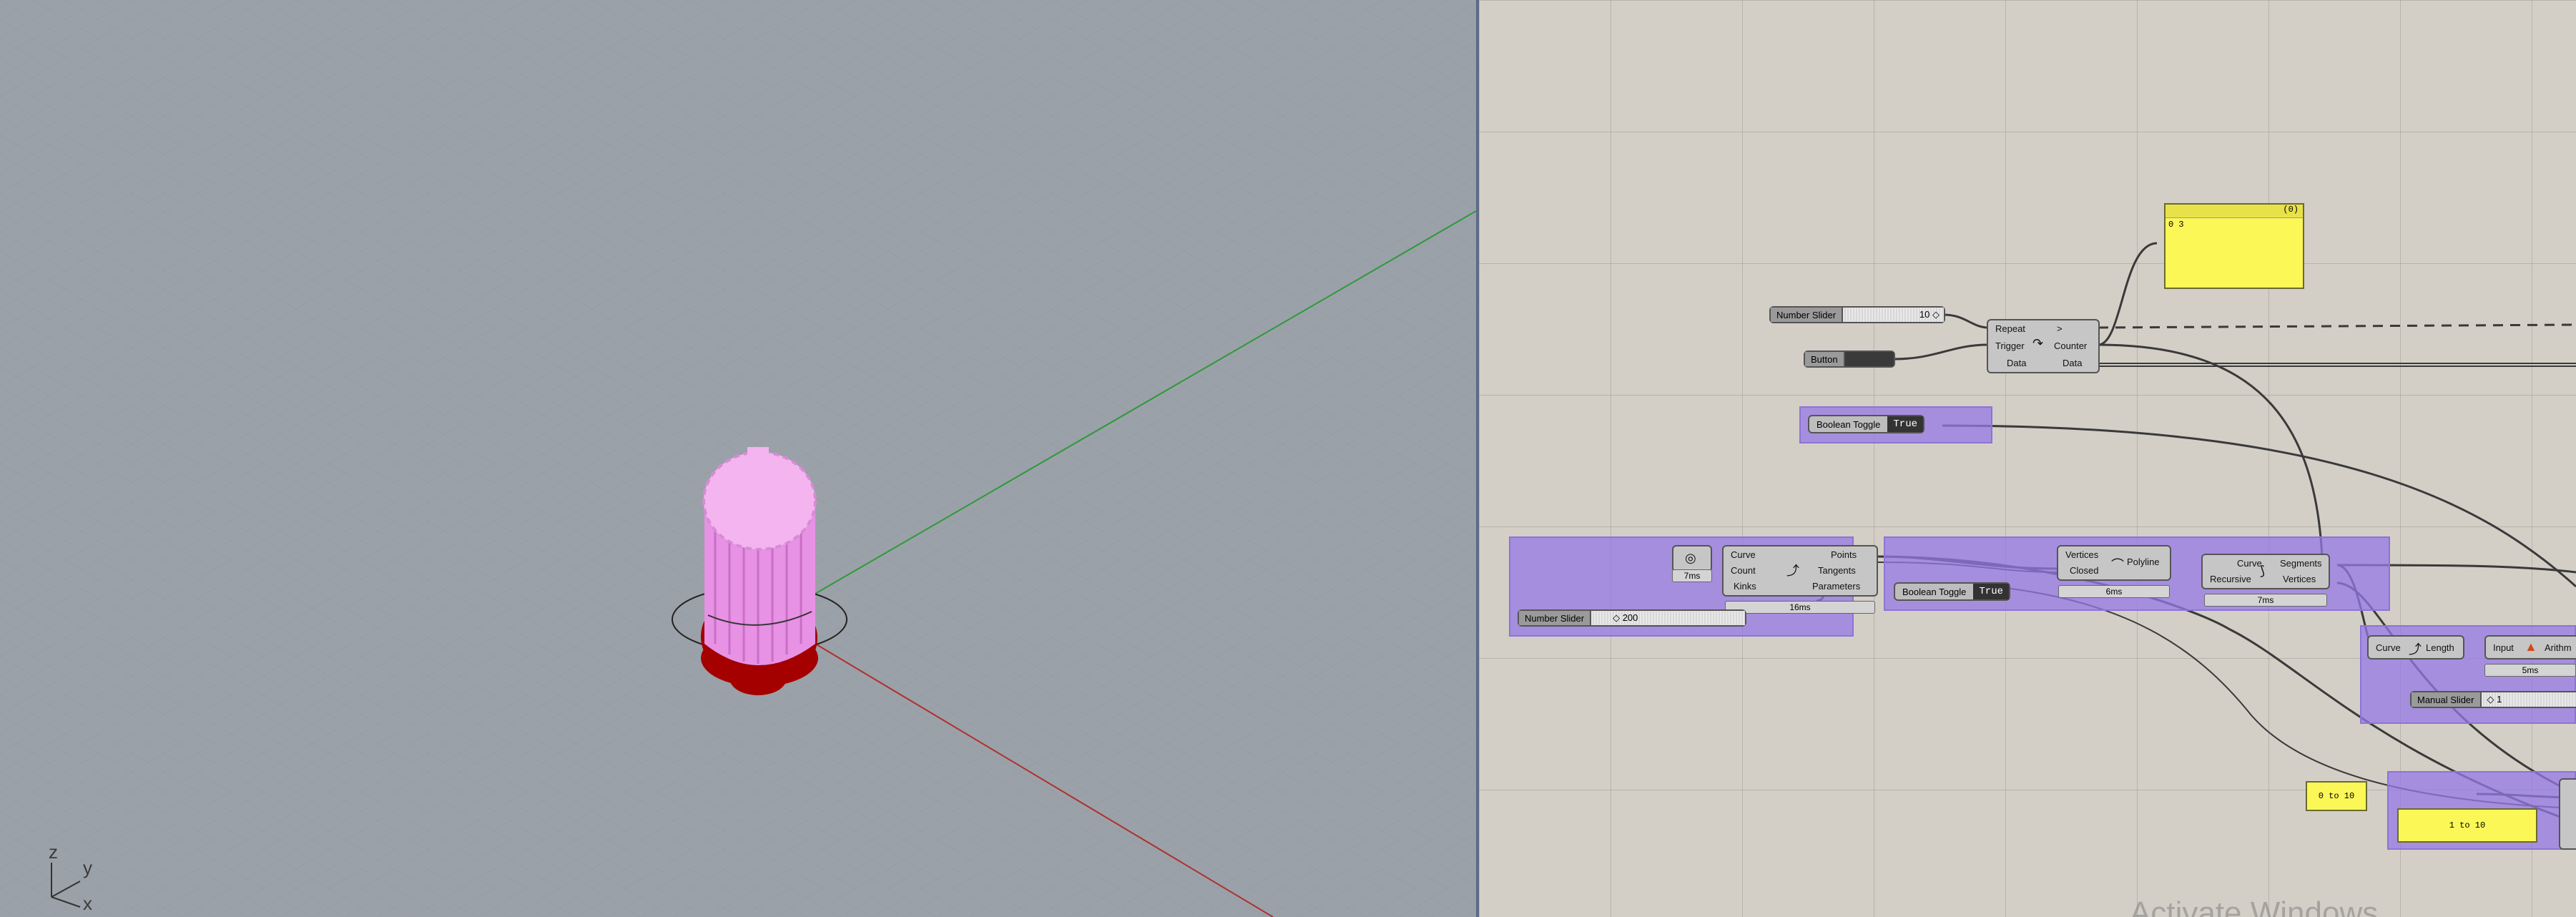  I want to click on panel-row: 0 3, so click(2176, 225).